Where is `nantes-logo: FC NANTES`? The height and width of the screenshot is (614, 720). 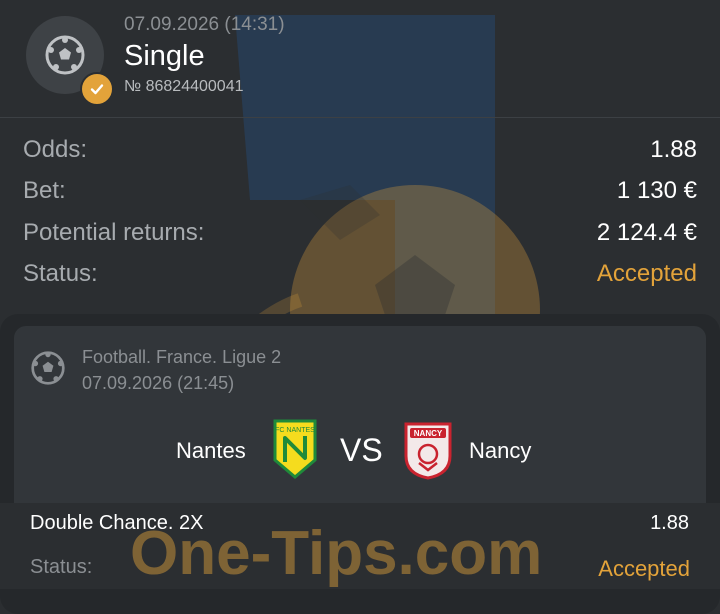
nantes-logo: FC NANTES is located at coordinates (295, 449).